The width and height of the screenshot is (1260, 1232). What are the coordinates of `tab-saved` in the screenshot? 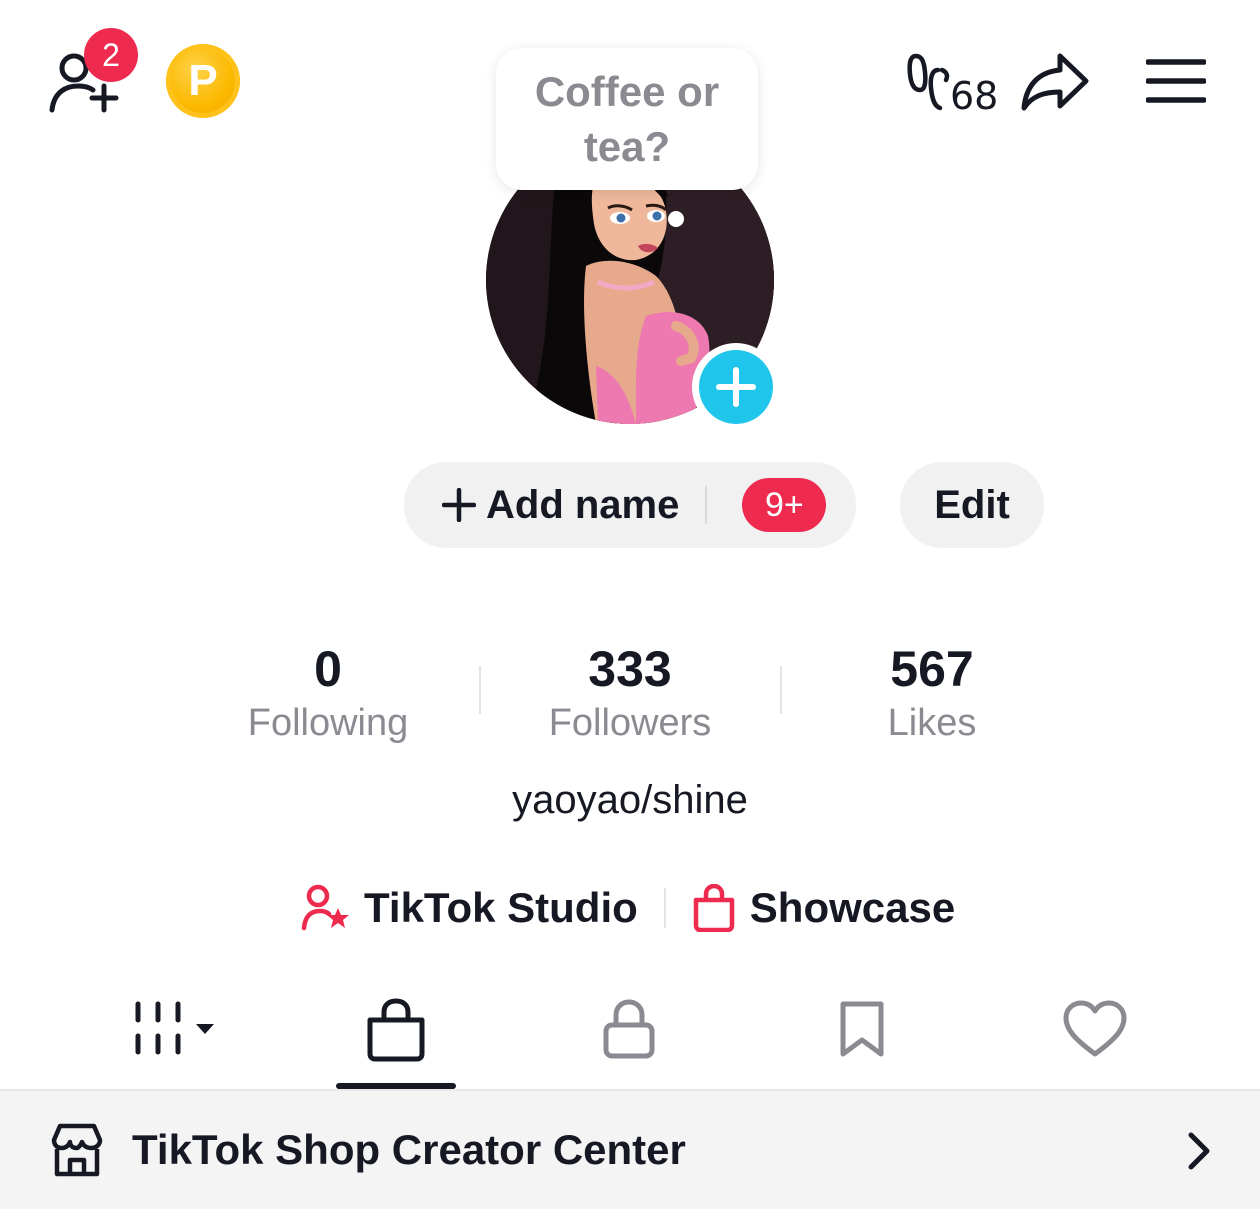 It's located at (862, 1029).